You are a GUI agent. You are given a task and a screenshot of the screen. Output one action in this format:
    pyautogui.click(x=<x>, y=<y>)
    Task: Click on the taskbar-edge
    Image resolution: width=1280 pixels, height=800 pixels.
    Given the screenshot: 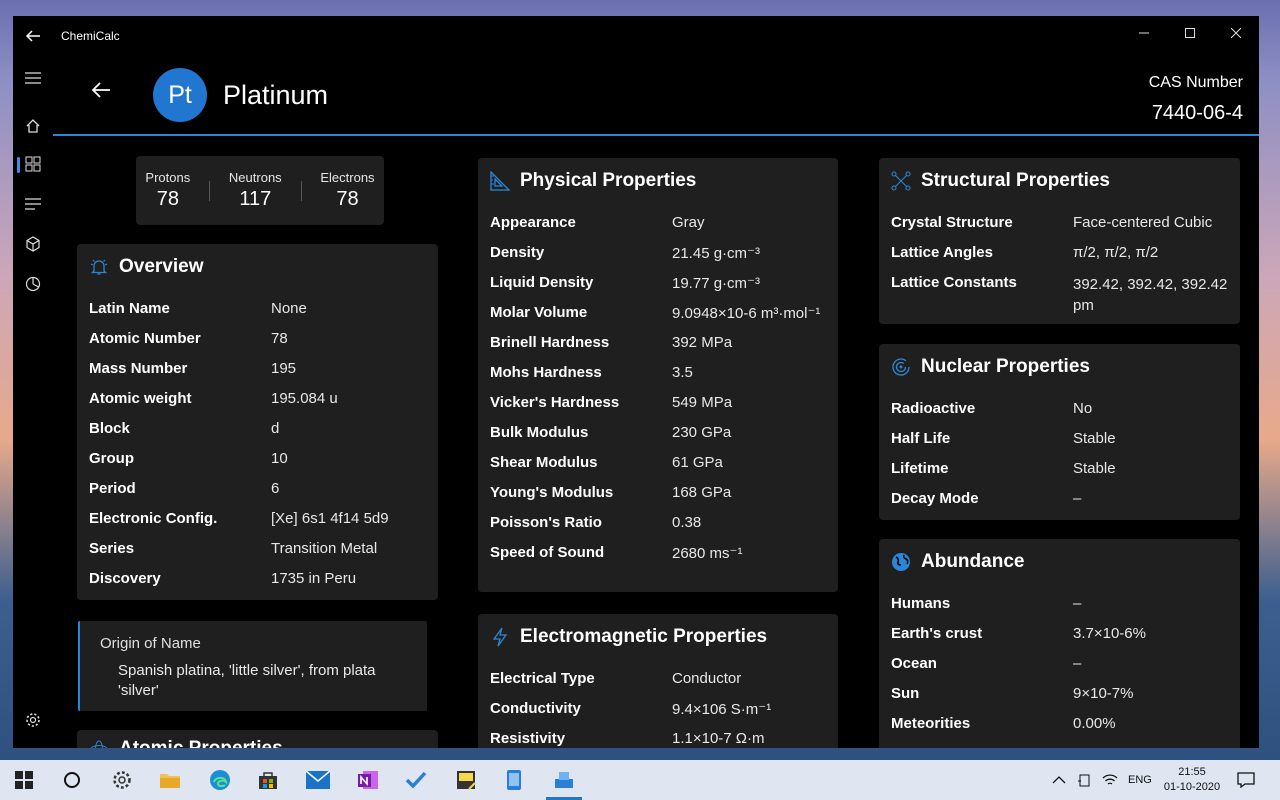 What is the action you would take?
    pyautogui.click(x=220, y=780)
    